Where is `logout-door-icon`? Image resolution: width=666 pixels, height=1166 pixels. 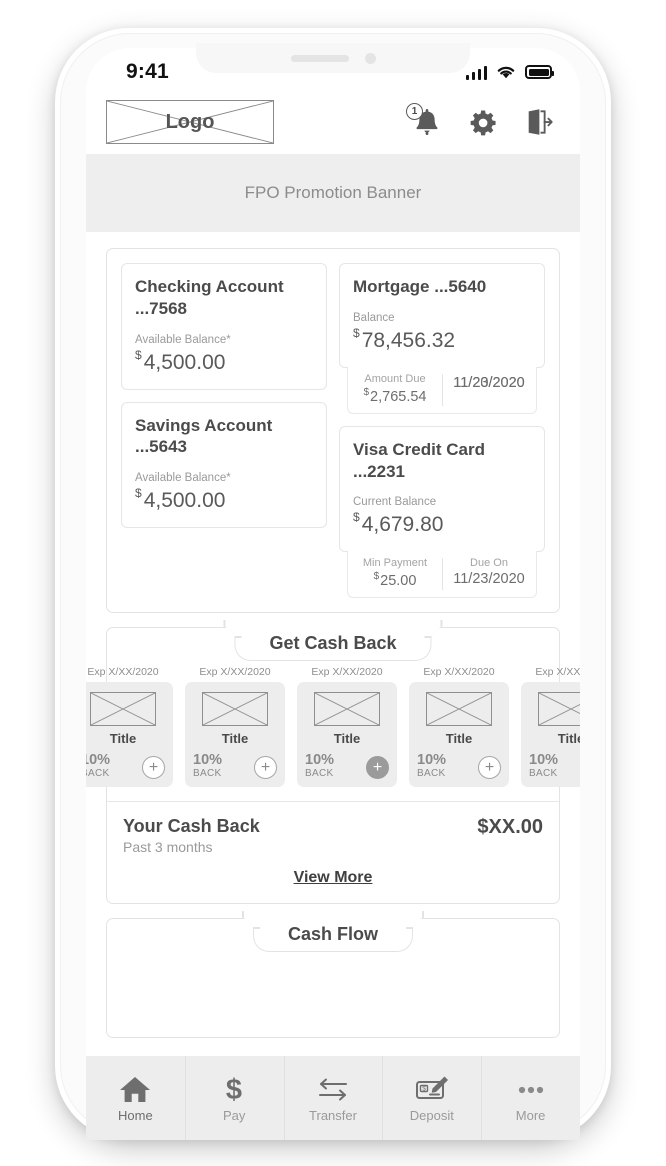 logout-door-icon is located at coordinates (540, 122).